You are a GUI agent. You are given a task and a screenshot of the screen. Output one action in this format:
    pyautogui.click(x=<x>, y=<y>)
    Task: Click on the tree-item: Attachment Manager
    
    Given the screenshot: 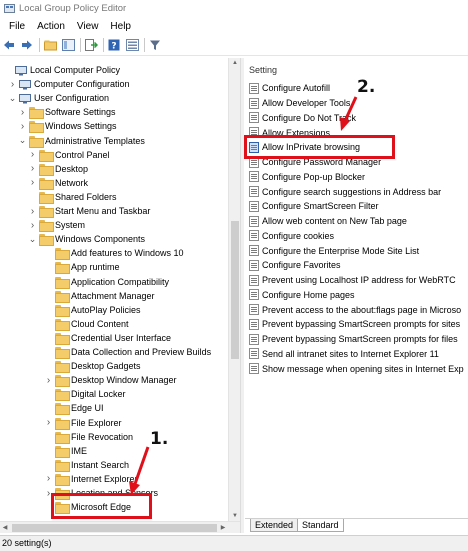 What is the action you would take?
    pyautogui.click(x=99, y=296)
    